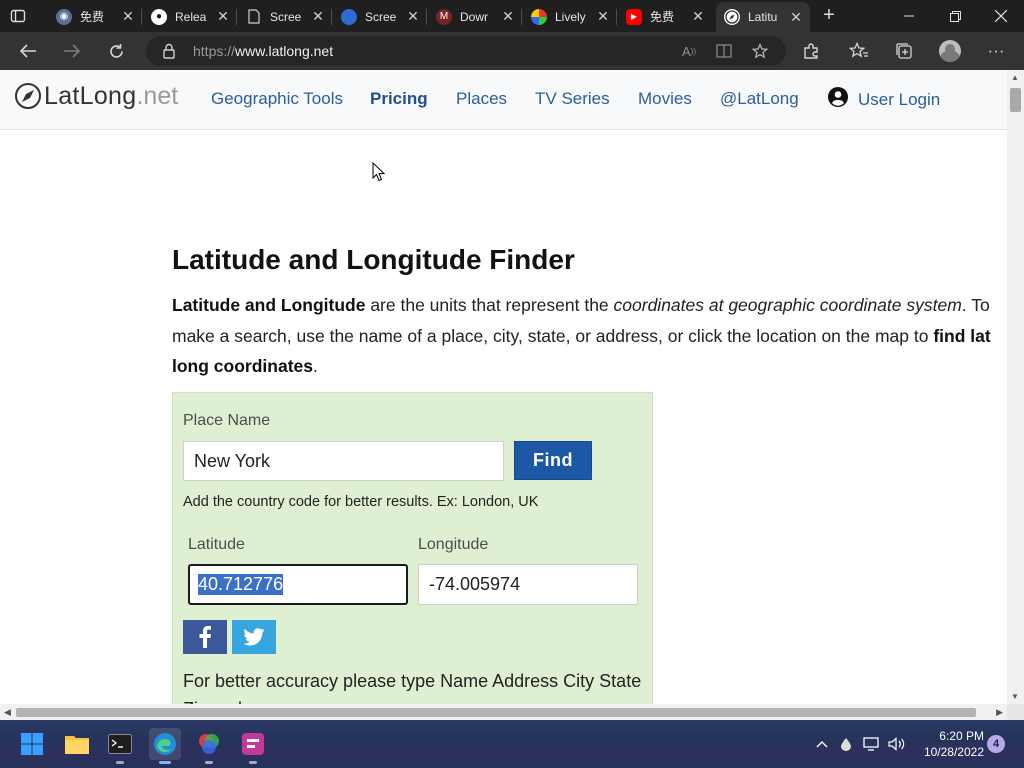 The width and height of the screenshot is (1024, 768). What do you see at coordinates (72, 51) in the screenshot?
I see `forward-icon` at bounding box center [72, 51].